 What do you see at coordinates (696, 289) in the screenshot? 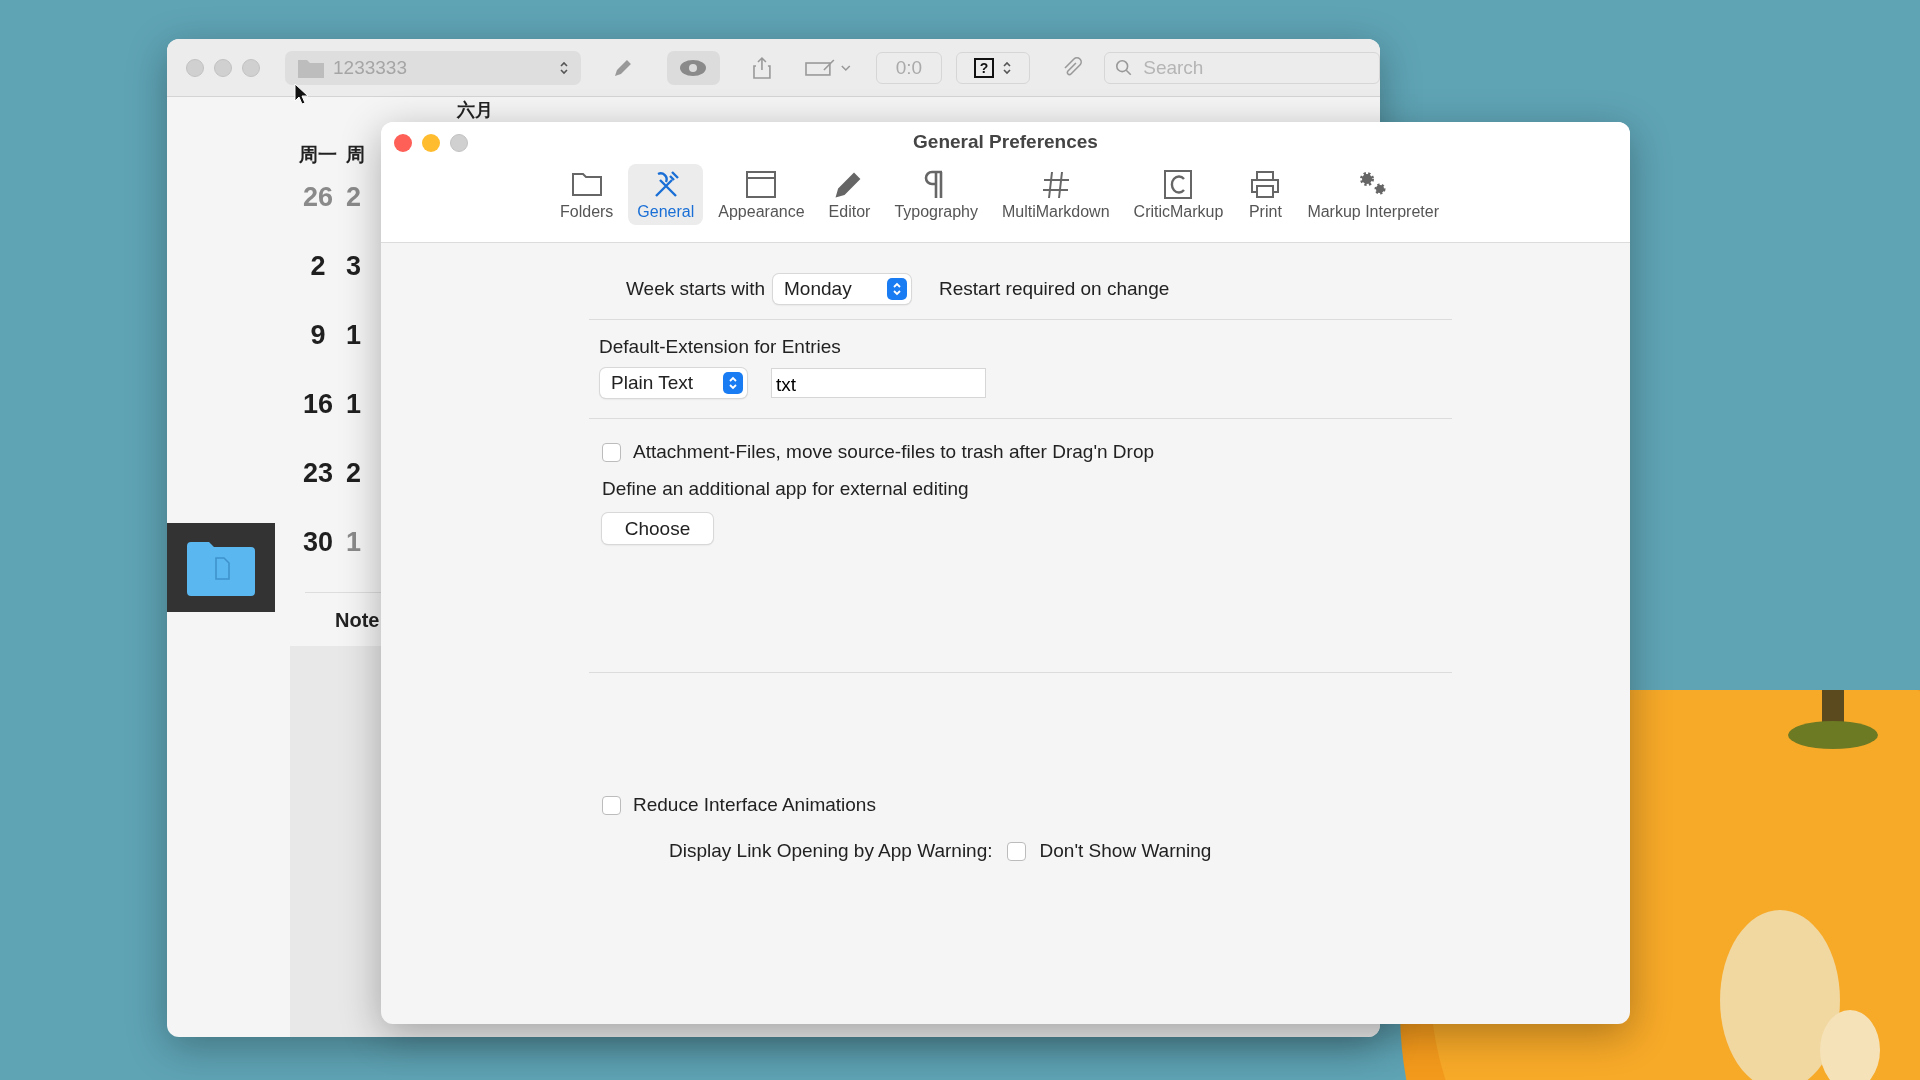
I see `week-start-label: Week starts with` at bounding box center [696, 289].